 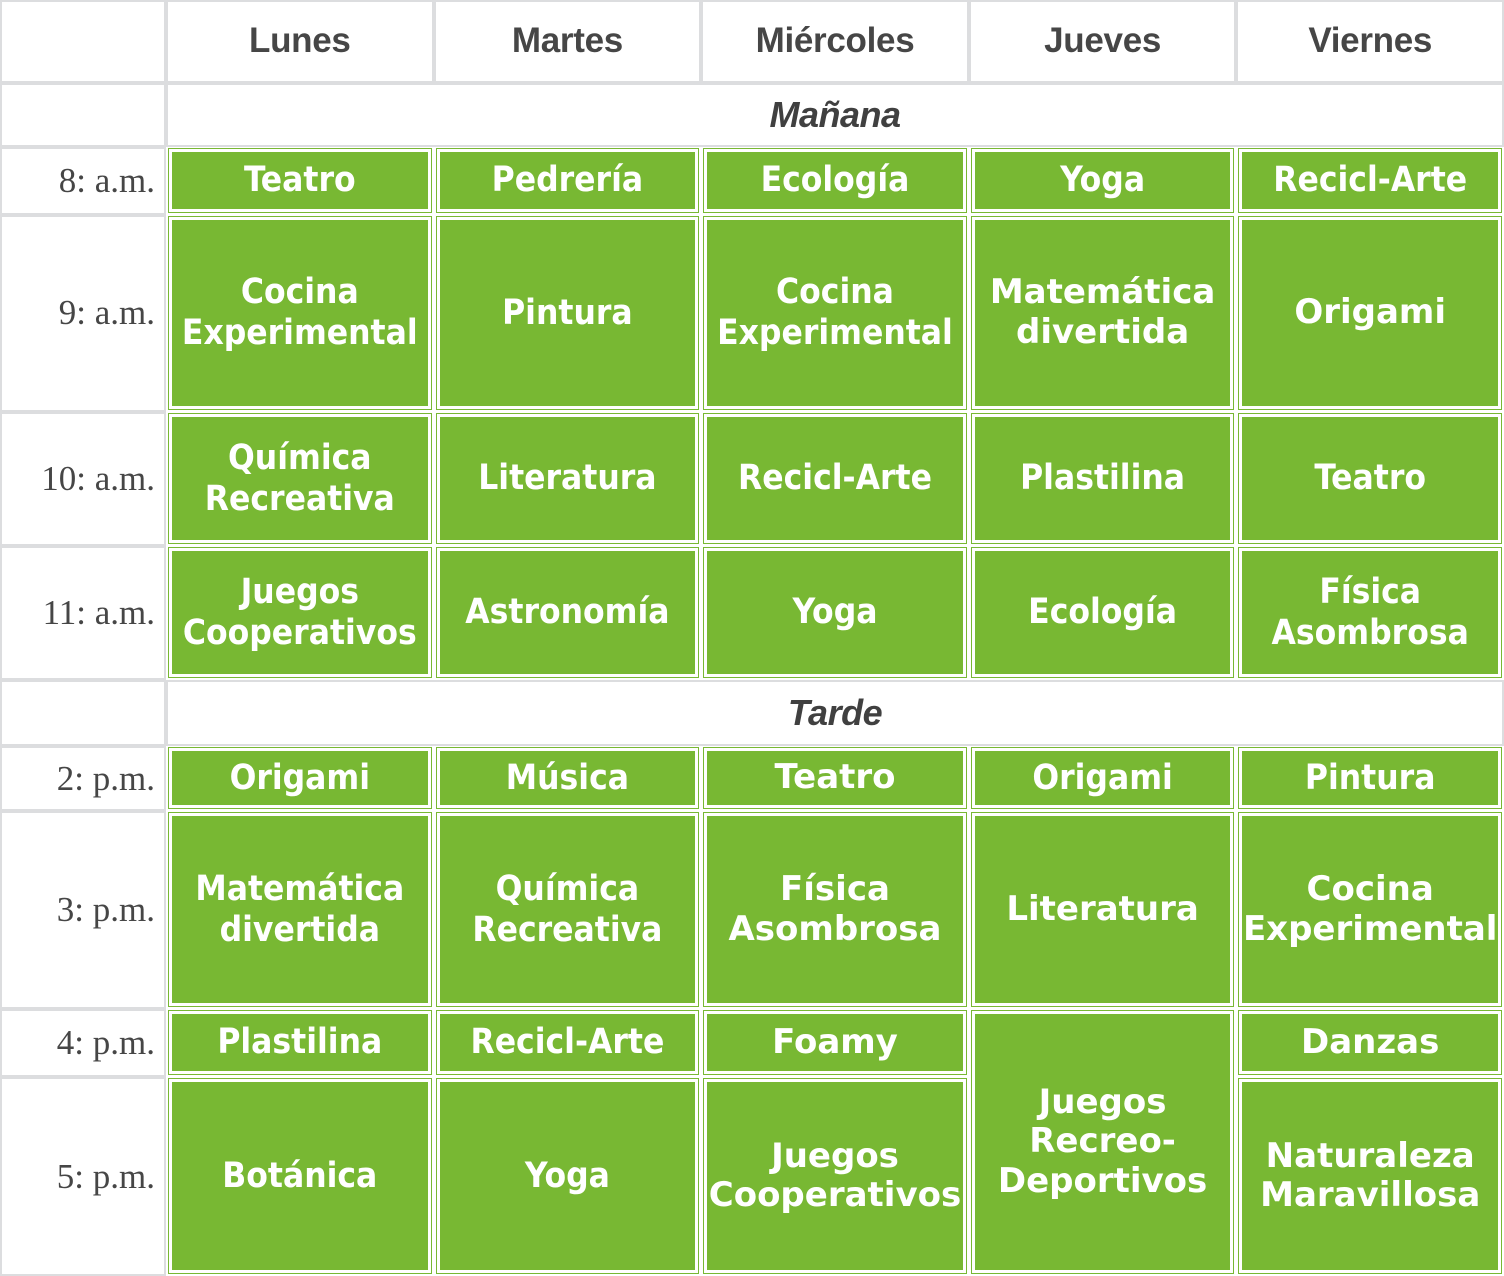 What do you see at coordinates (83, 613) in the screenshot?
I see `time-label-11am: 11: a.m.` at bounding box center [83, 613].